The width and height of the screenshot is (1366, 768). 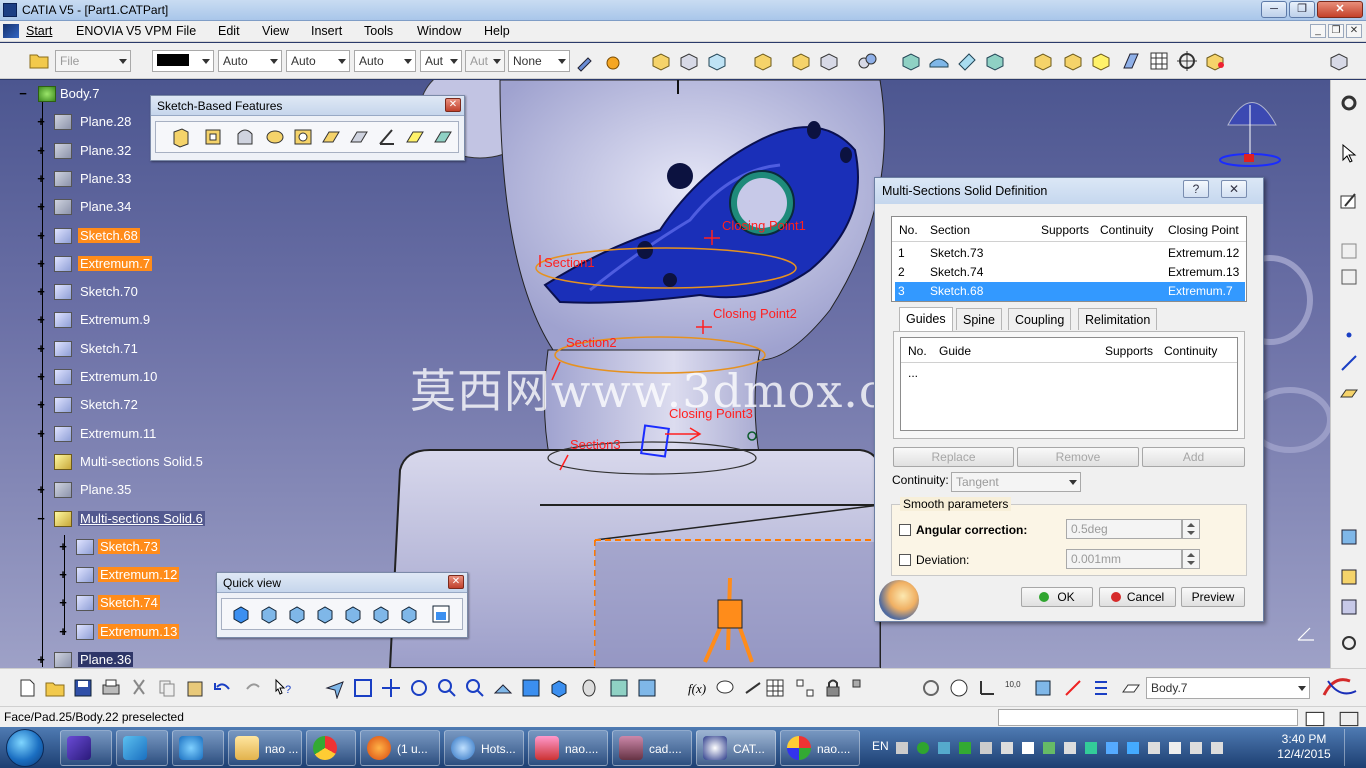 I want to click on rotate-icon, so click(x=419, y=688).